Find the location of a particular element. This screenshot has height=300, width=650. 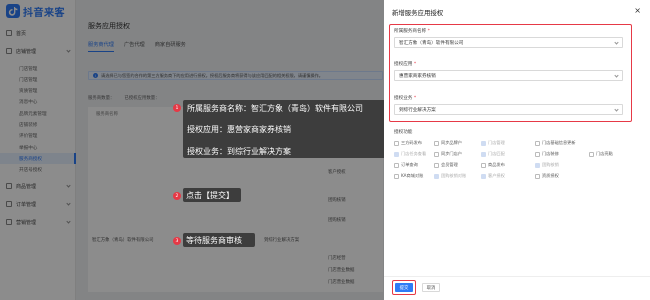

step-1-line-1: 所属服务商名称：智汇方象（青岛）软件有限公司 is located at coordinates (275, 108).